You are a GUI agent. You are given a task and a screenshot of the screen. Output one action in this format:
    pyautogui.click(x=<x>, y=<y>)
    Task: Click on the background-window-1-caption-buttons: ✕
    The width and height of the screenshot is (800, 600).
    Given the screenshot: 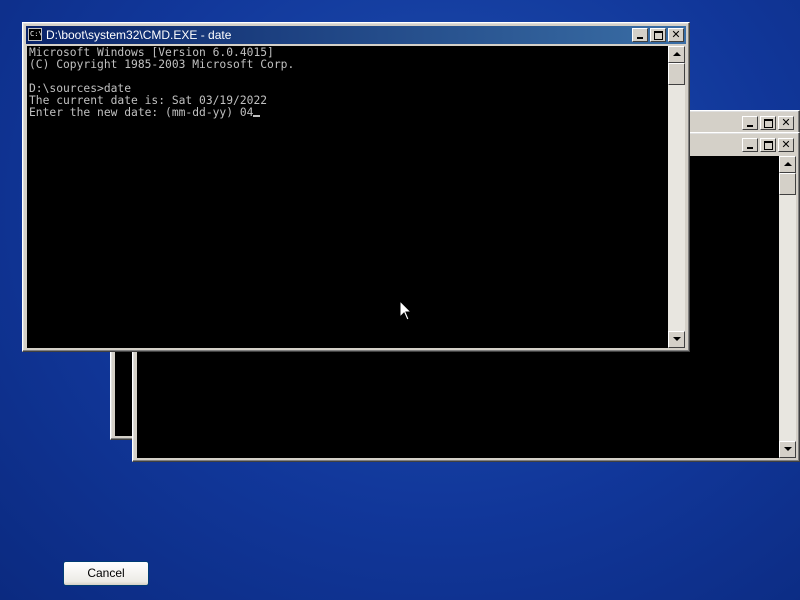 What is the action you would take?
    pyautogui.click(x=768, y=123)
    